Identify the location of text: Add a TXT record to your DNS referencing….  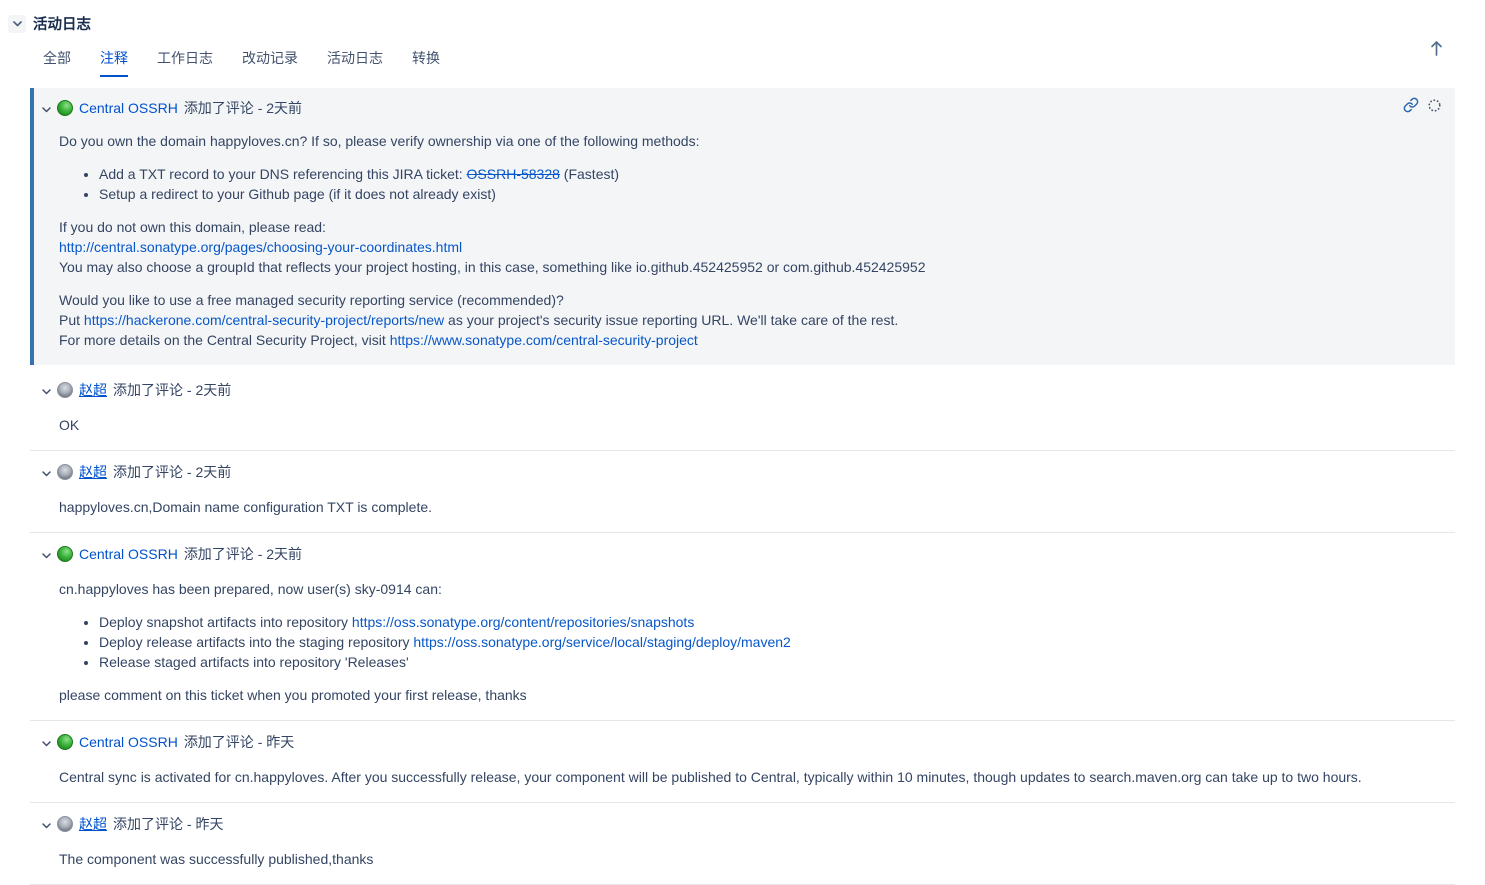
(283, 174).